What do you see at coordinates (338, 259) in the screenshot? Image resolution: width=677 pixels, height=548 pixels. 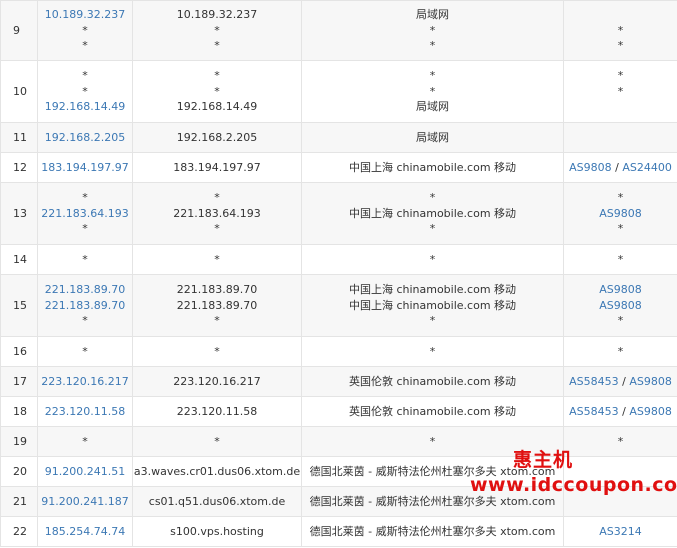 I see `hop-row: 14 * * * *` at bounding box center [338, 259].